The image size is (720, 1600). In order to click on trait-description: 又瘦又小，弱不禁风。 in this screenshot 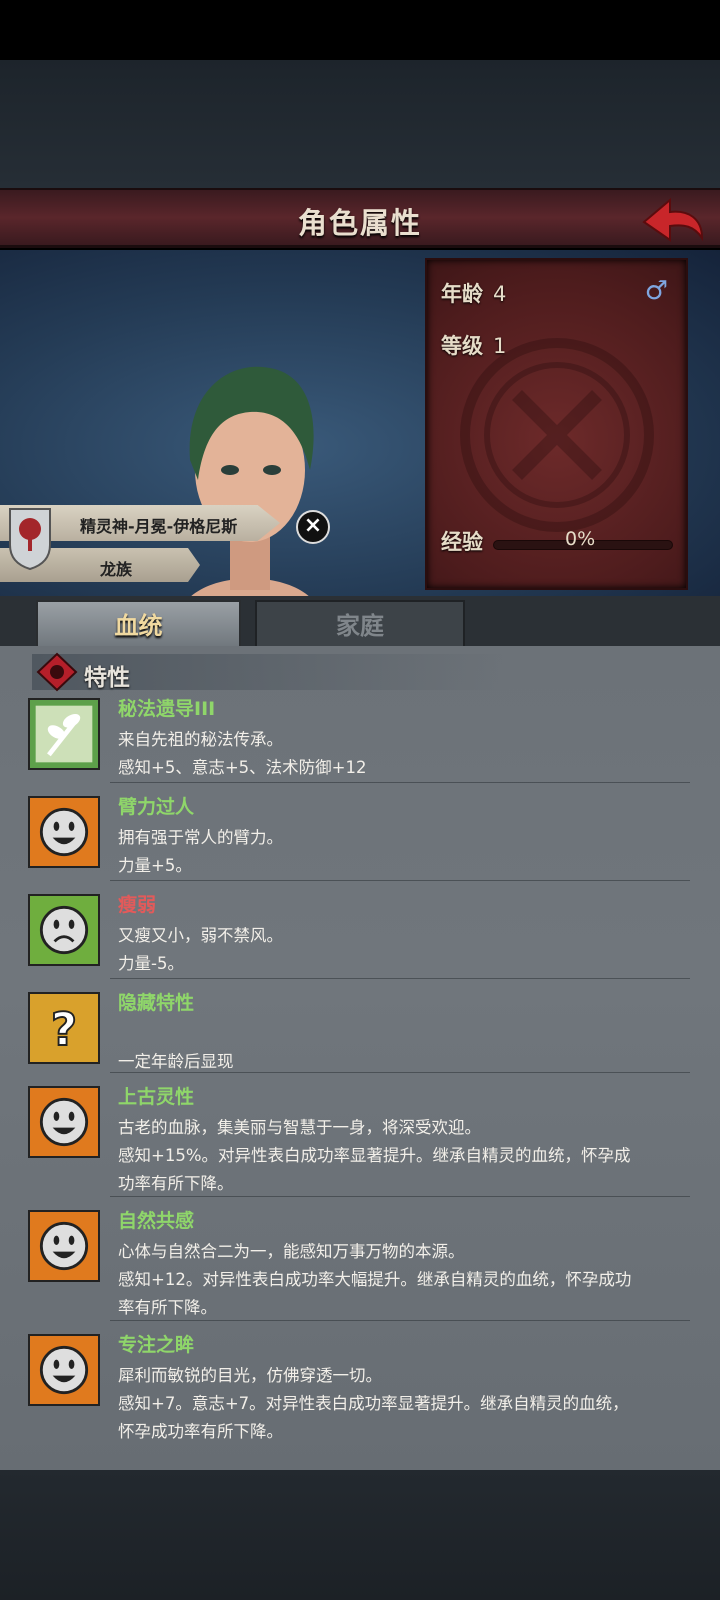, I will do `click(200, 935)`.